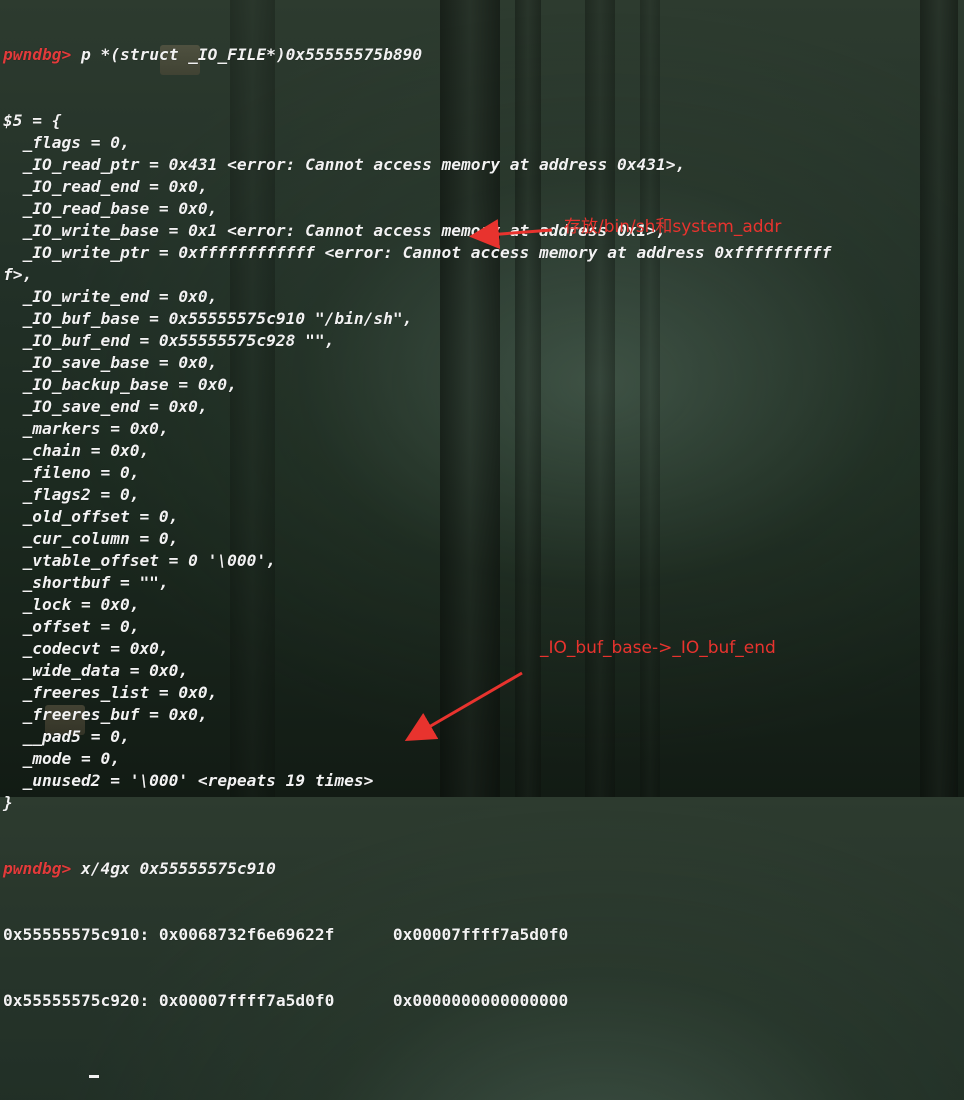 The image size is (964, 1100). Describe the element at coordinates (511, 234) in the screenshot. I see `arrow-to-buf-base` at that location.